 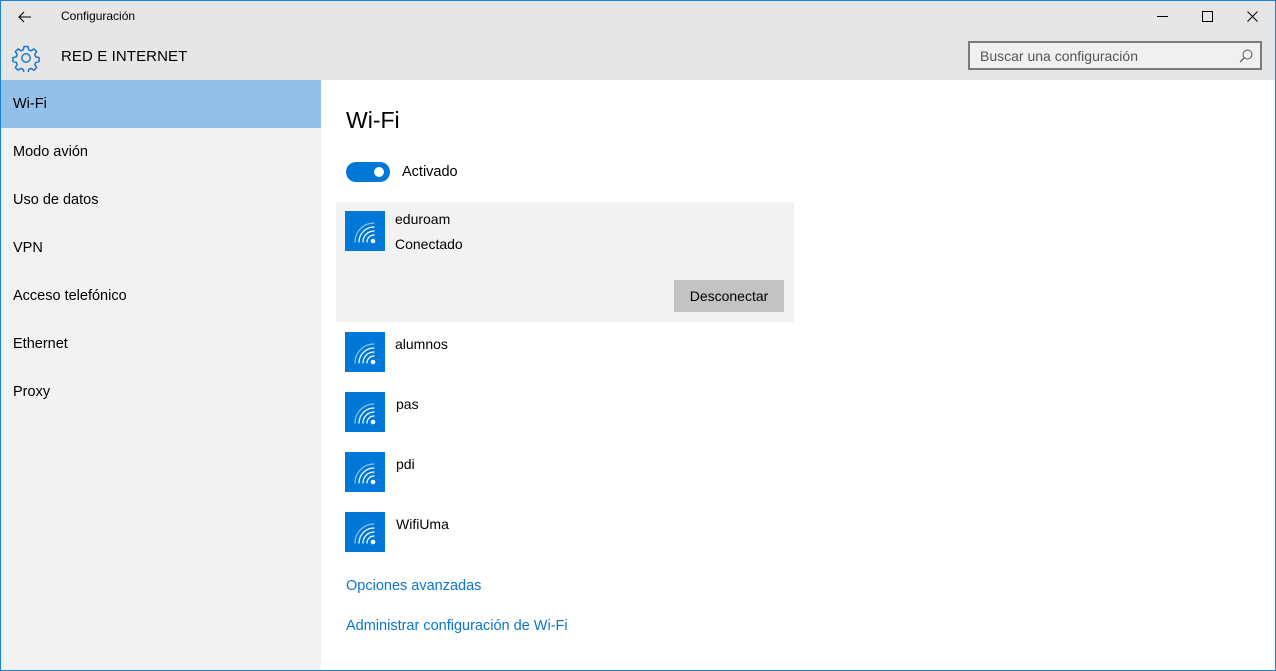 I want to click on section-title: RED E INTERNET, so click(x=124, y=56).